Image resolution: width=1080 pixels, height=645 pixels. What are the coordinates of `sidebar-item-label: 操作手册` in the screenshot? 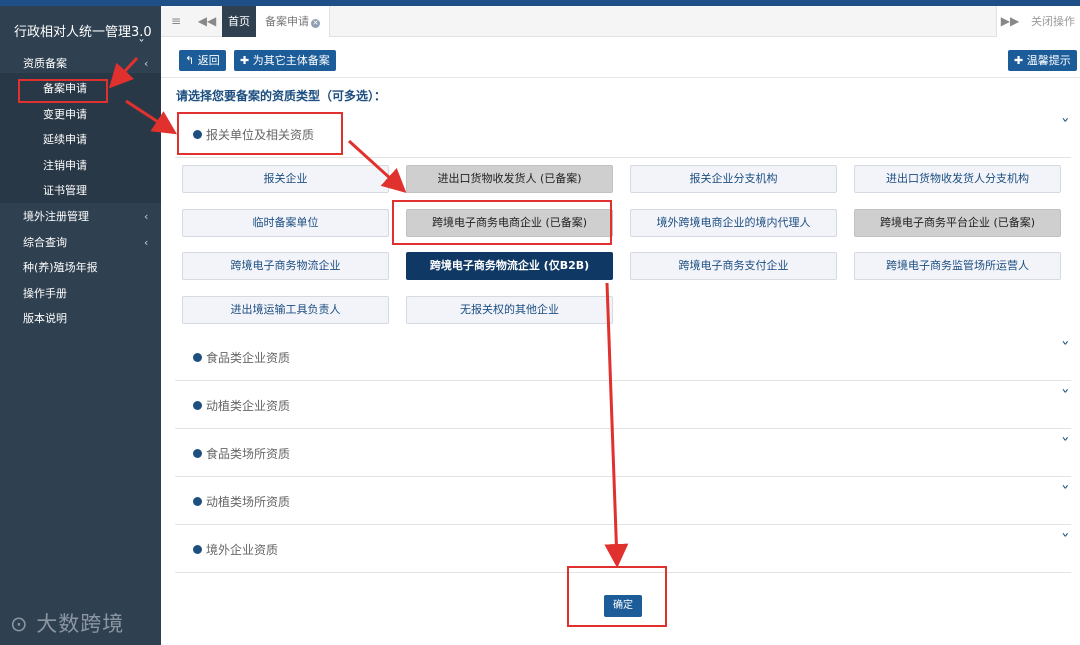 It's located at (45, 293).